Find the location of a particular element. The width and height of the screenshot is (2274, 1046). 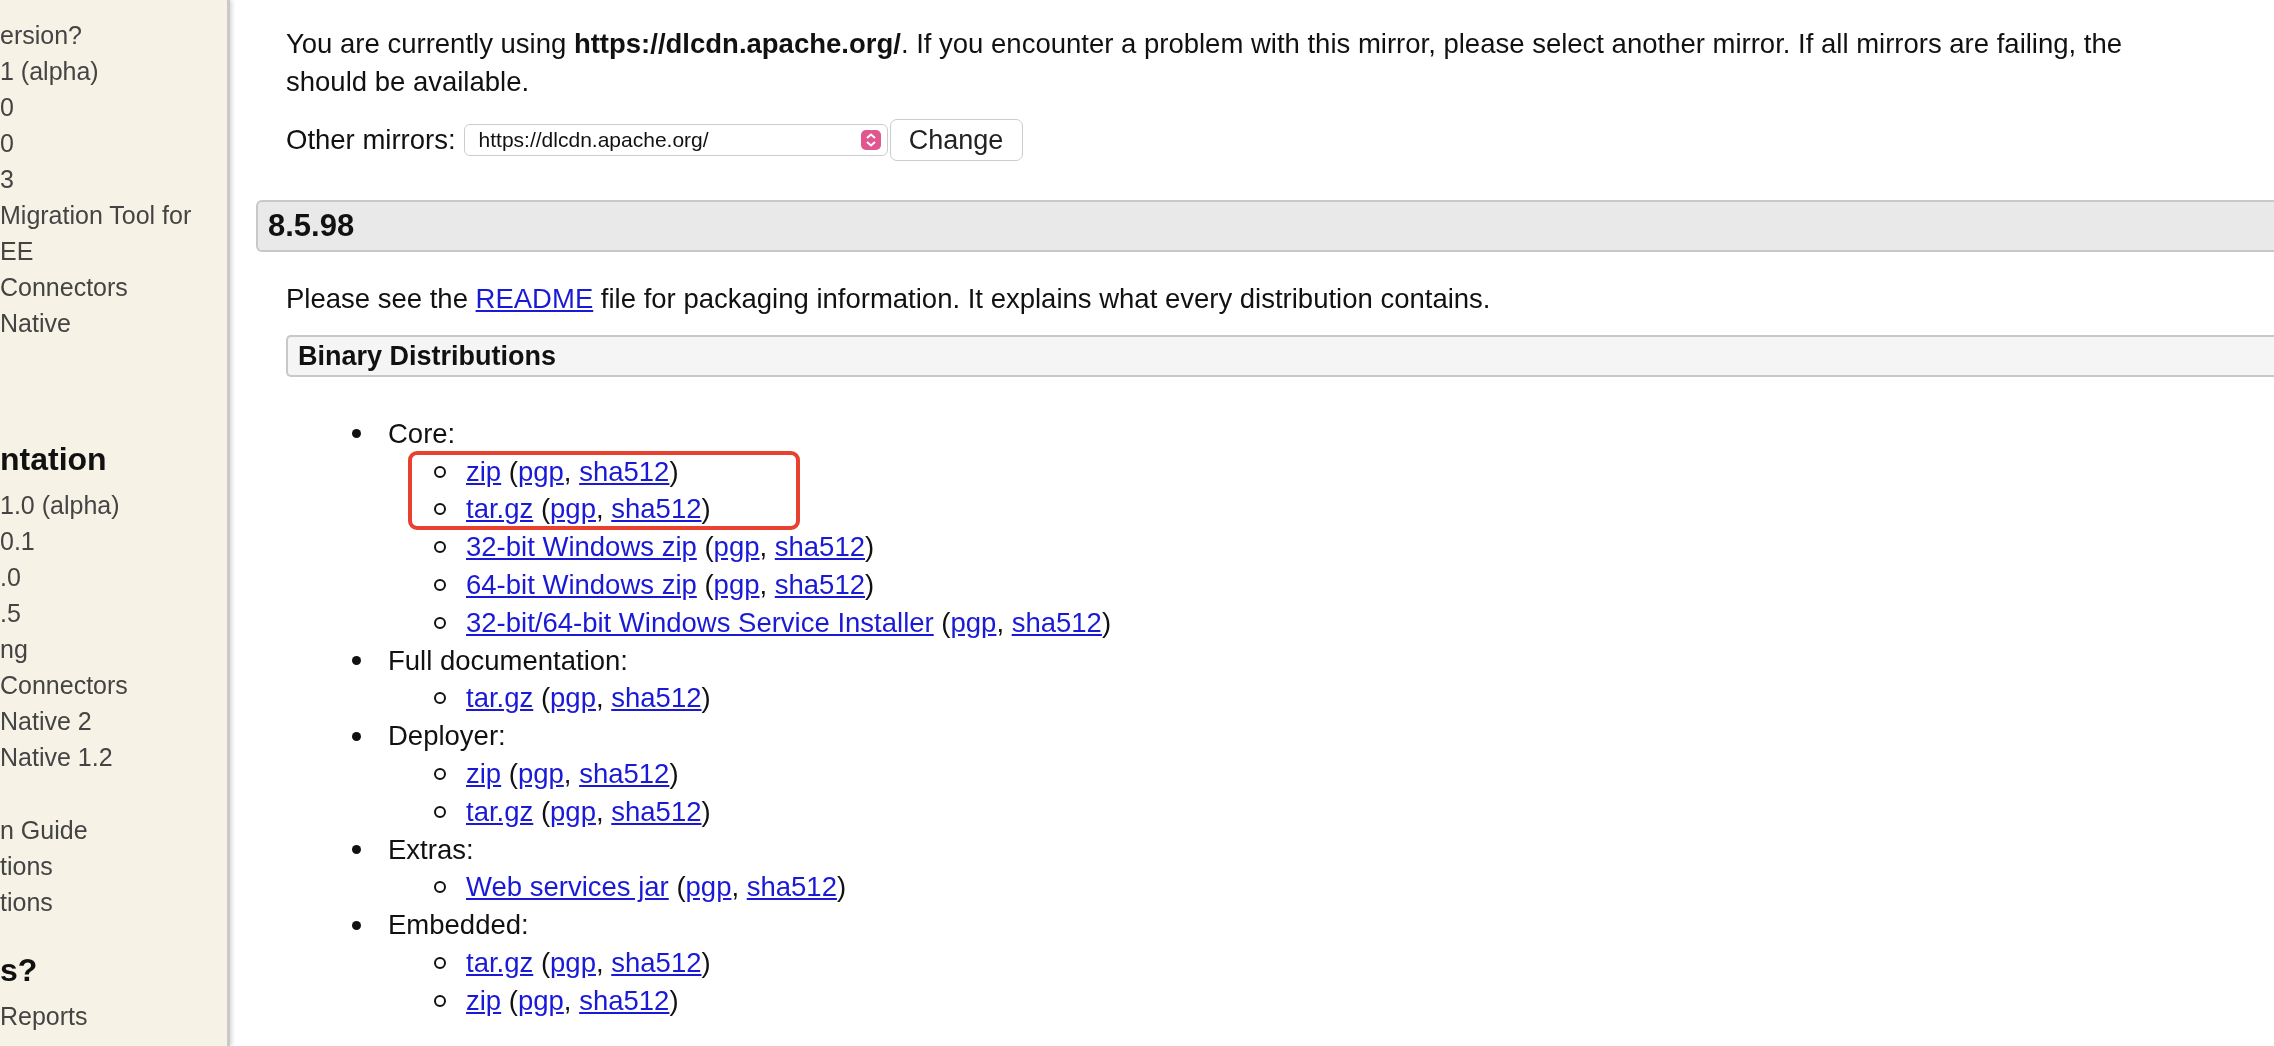

readme-note: Please see the README file for packaging information. It explains what every distribution contains. is located at coordinates (889, 299).